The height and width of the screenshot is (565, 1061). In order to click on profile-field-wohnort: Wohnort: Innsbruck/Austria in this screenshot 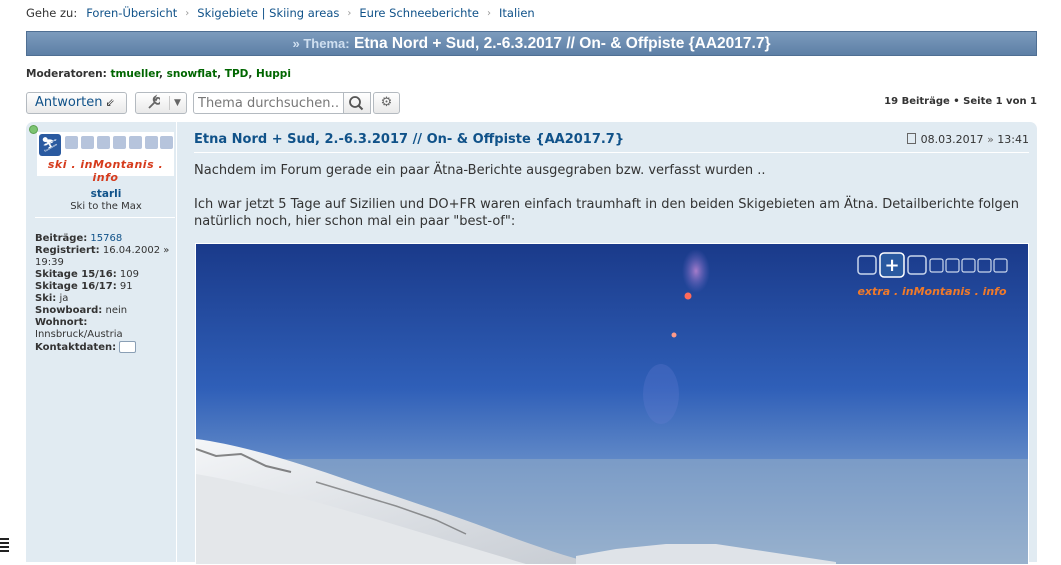, I will do `click(107, 329)`.